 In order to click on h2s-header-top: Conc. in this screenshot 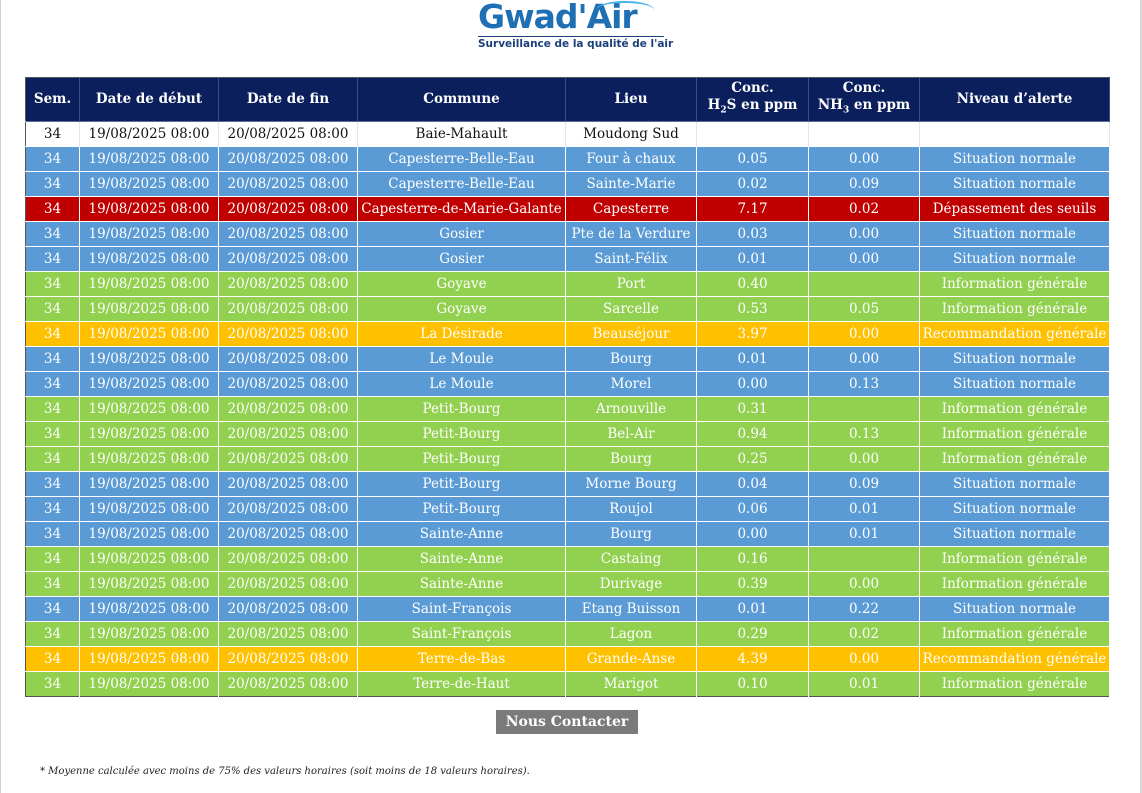, I will do `click(752, 87)`.